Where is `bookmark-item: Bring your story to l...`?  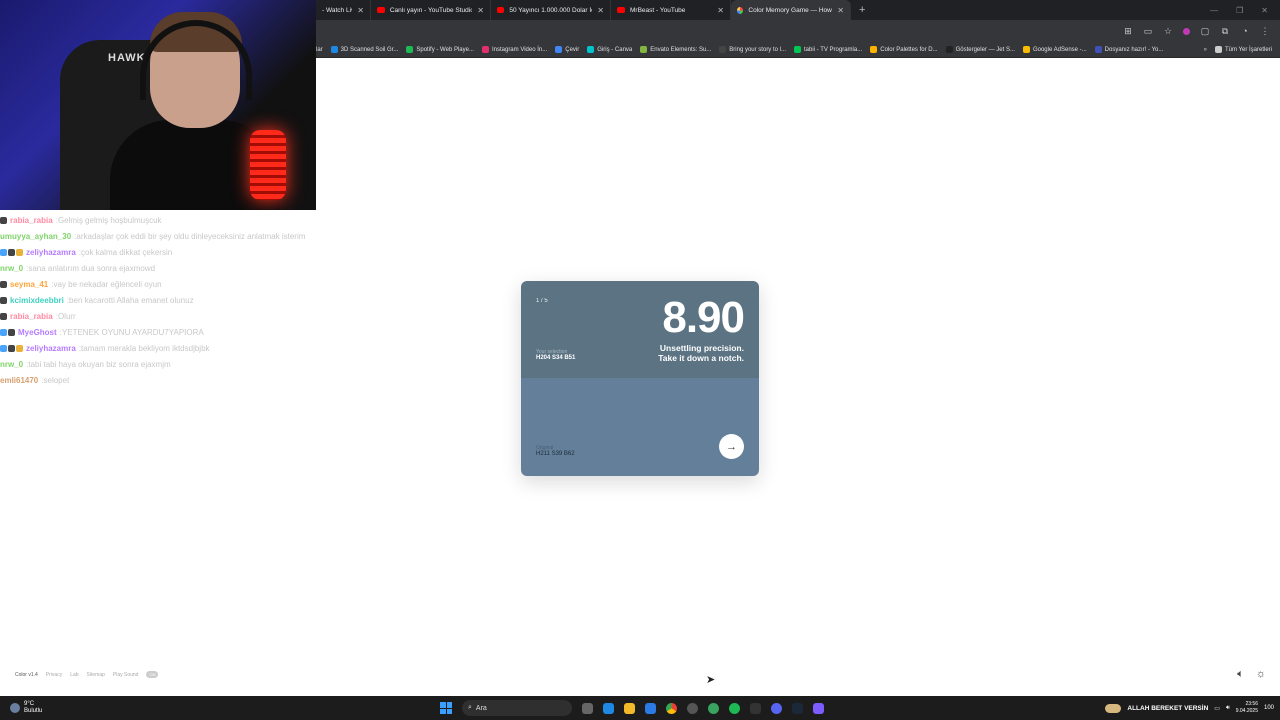 bookmark-item: Bring your story to l... is located at coordinates (752, 49).